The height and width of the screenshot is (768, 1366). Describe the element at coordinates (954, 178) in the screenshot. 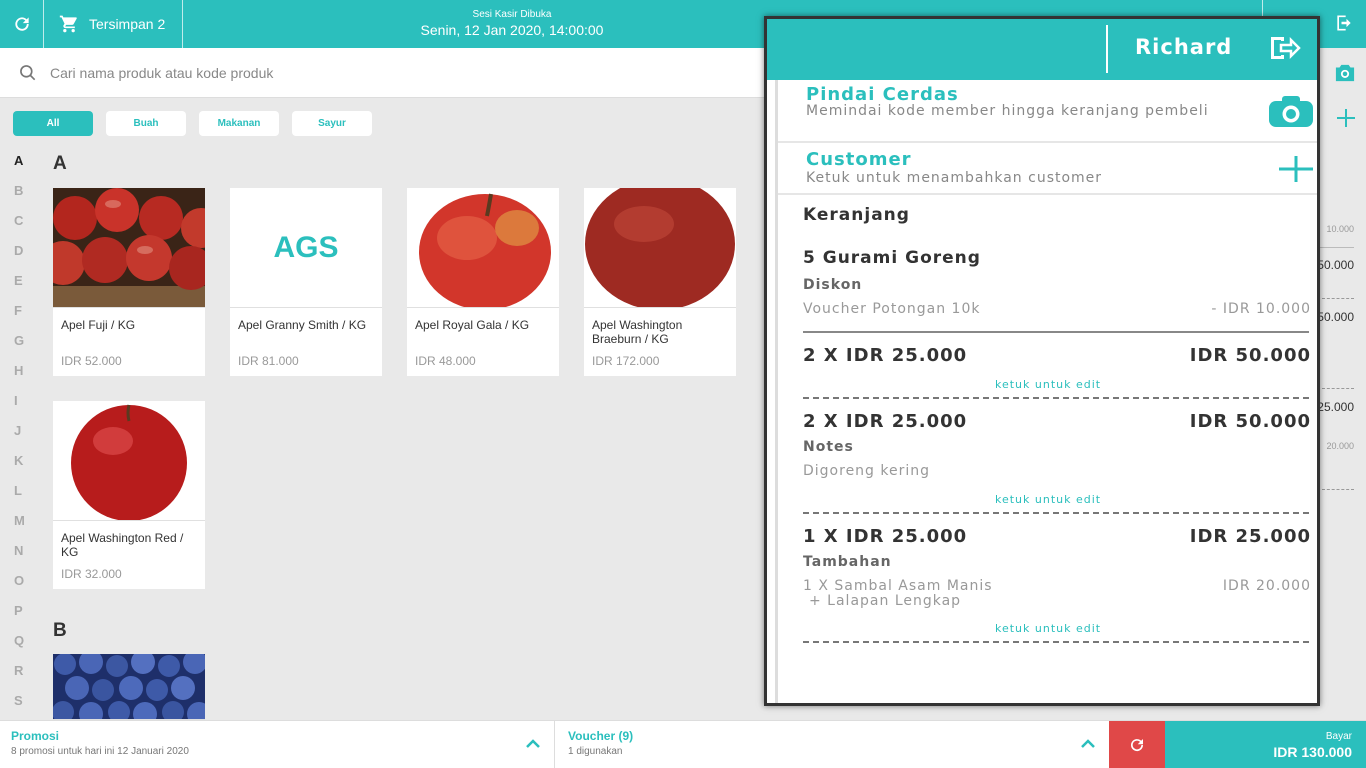

I see `customer-description: Ketuk untuk menambahkan customer` at that location.